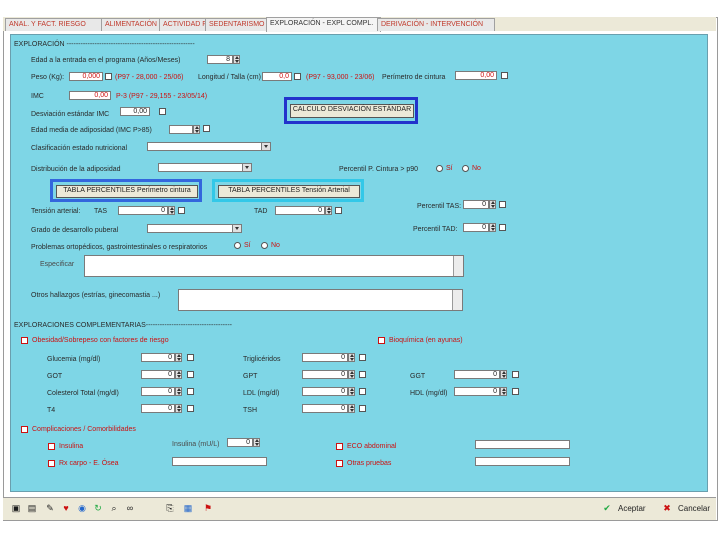 This screenshot has width=720, height=540. Describe the element at coordinates (323, 24) in the screenshot. I see `tab-exploracion: EXPLORACIÓN - EXPL COMPL.` at that location.